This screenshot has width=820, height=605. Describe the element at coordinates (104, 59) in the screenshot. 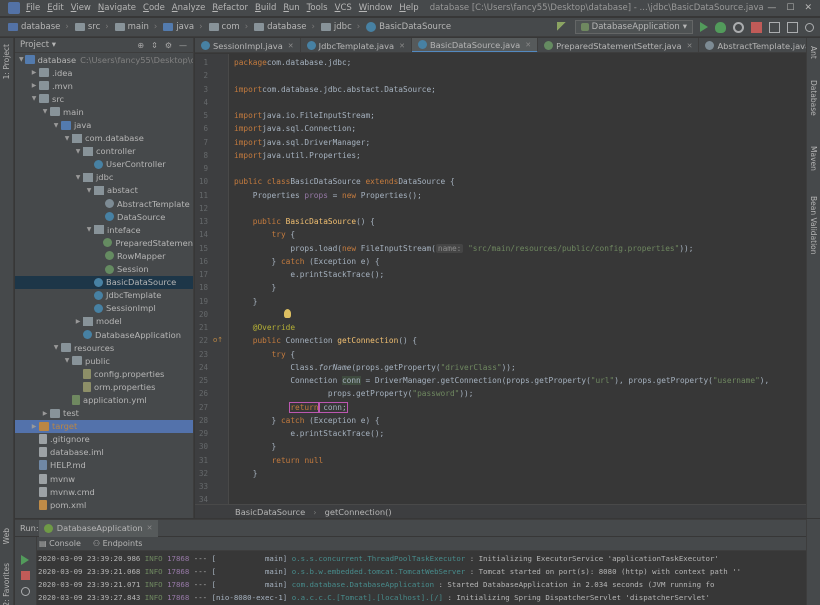

I see `tree-node: ▼ database C:\Users\fancy55\Desktop\d` at that location.